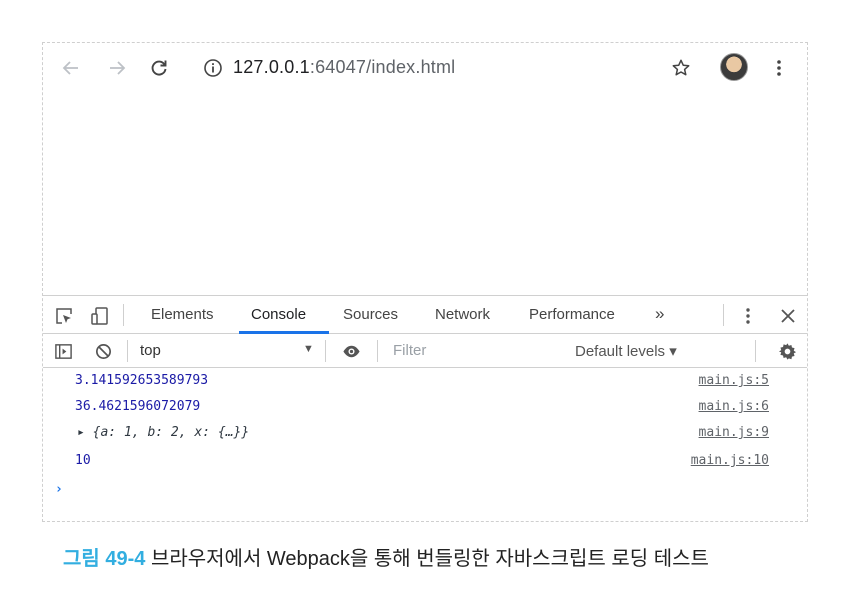 Image resolution: width=850 pixels, height=600 pixels. What do you see at coordinates (64, 316) in the screenshot?
I see `inspect-element-icon` at bounding box center [64, 316].